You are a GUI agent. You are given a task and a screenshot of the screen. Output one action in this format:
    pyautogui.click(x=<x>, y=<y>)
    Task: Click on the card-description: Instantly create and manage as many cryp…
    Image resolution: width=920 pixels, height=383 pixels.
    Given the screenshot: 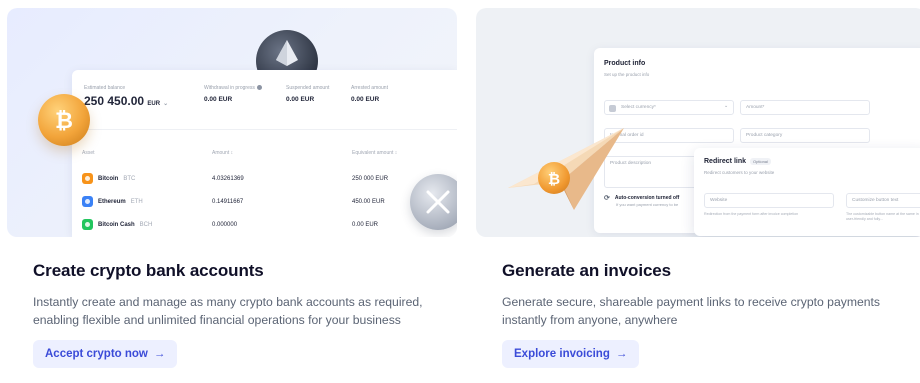 What is the action you would take?
    pyautogui.click(x=228, y=311)
    